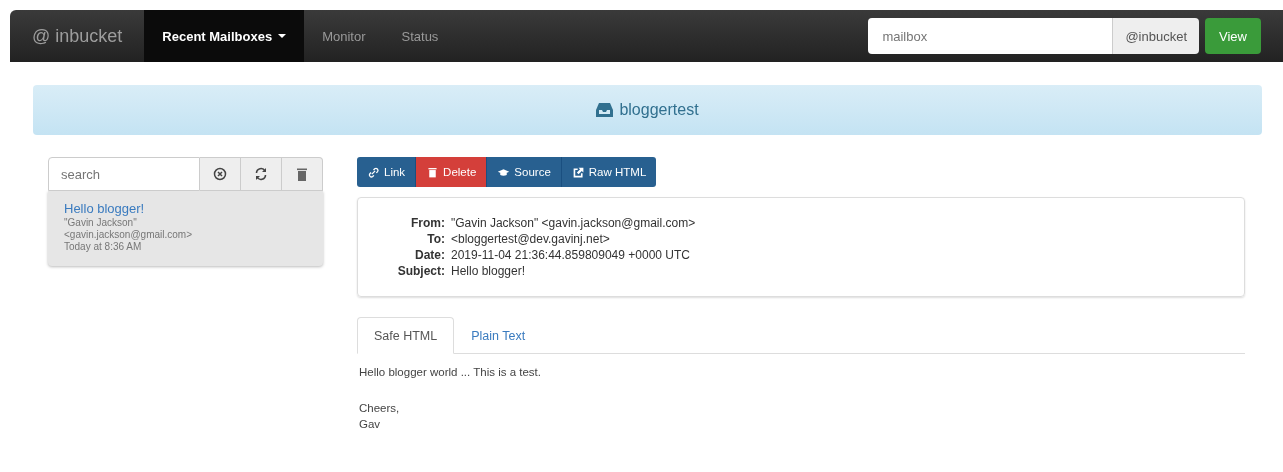  Describe the element at coordinates (103, 246) in the screenshot. I see `message-date: Today at 8:36 AM` at that location.